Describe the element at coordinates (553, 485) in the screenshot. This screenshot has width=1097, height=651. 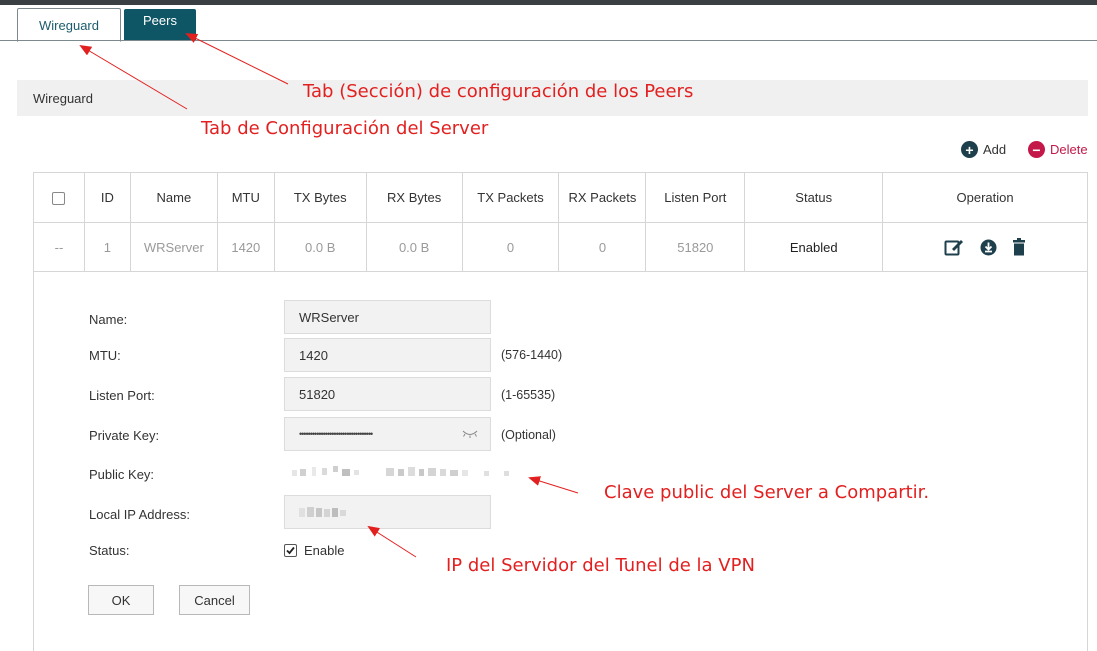
I see `arrow-to-public-key` at that location.